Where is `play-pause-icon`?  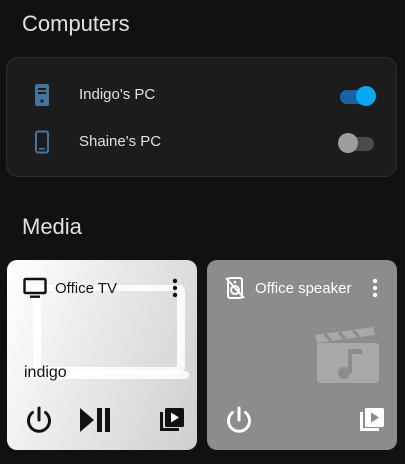 play-pause-icon is located at coordinates (95, 420).